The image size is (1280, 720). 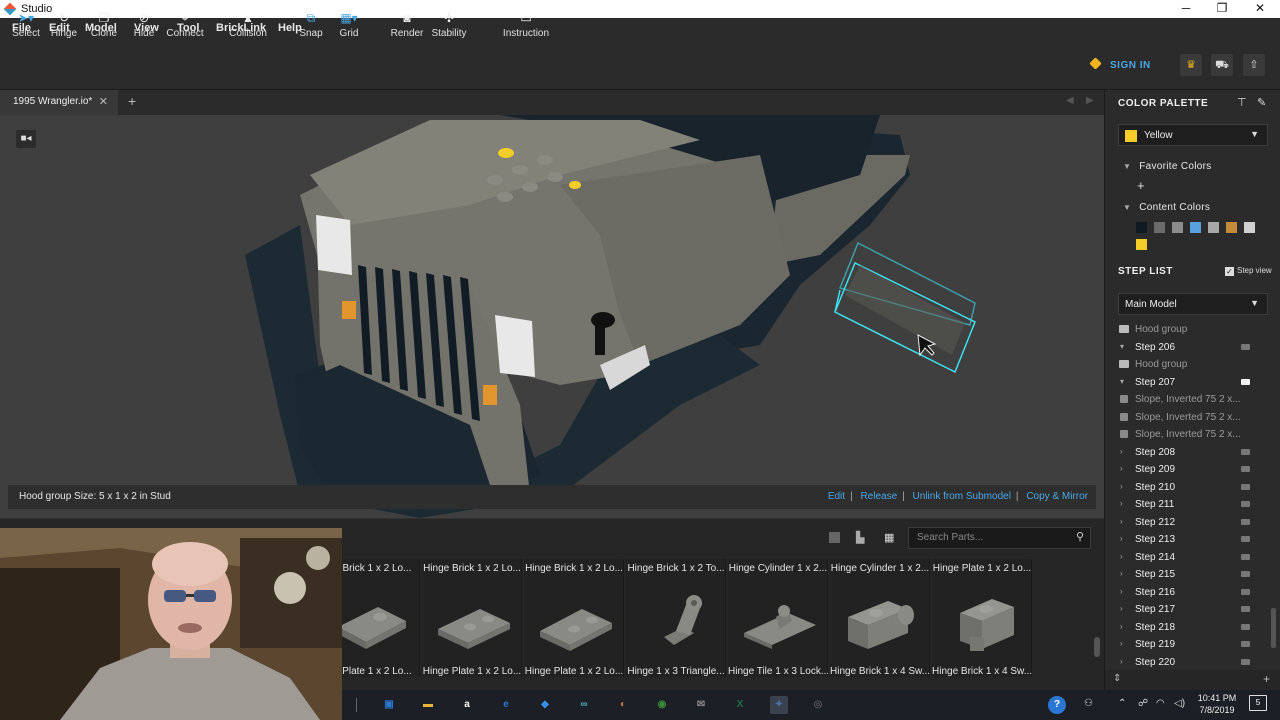 What do you see at coordinates (1090, 100) in the screenshot?
I see `tab-next-icon: ▶` at bounding box center [1090, 100].